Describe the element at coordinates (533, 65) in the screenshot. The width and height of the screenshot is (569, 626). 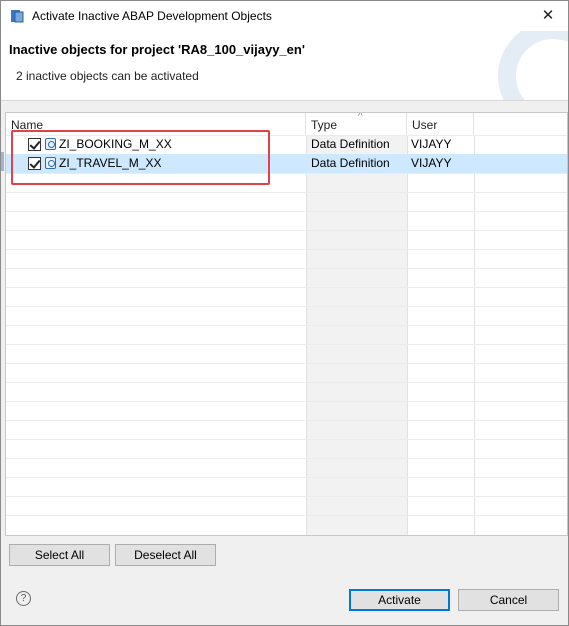
I see `banner-decoration` at that location.